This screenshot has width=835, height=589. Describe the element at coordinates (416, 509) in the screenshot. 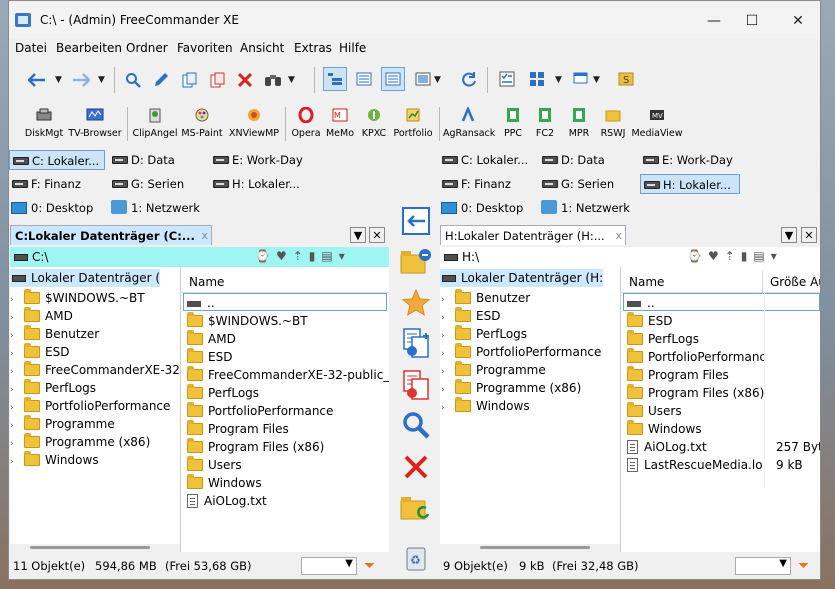

I see `folder-refresh-icon` at that location.